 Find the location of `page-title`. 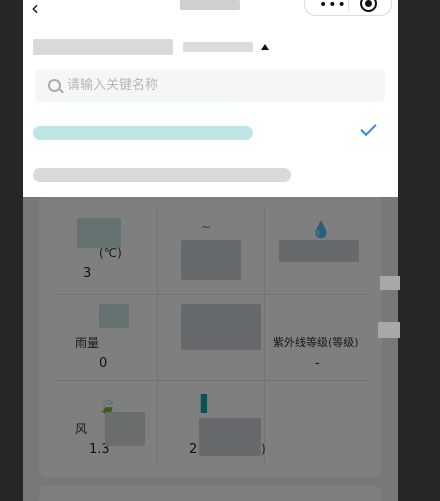

page-title is located at coordinates (210, 5).